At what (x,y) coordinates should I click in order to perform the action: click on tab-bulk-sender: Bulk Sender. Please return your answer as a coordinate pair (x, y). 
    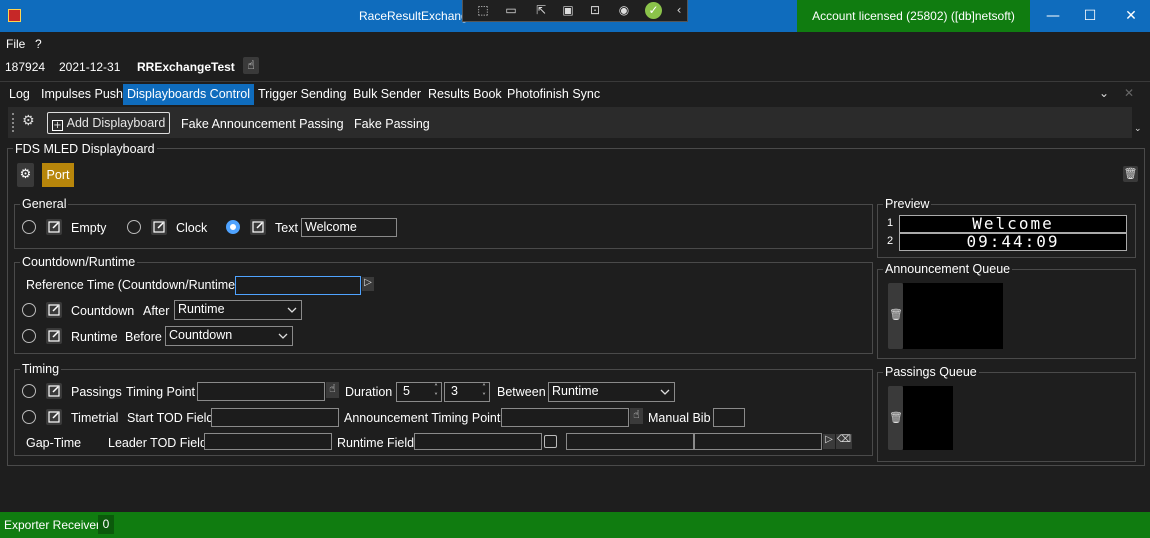
    Looking at the image, I should click on (387, 94).